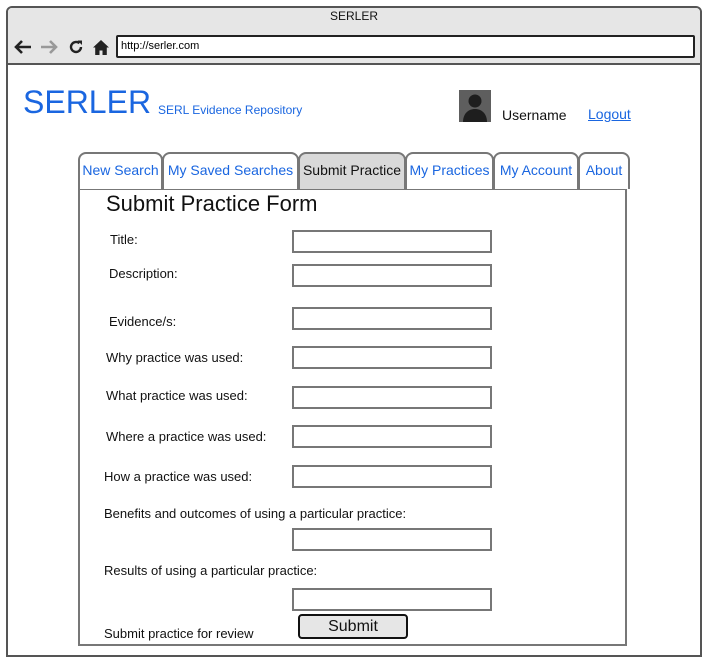 This screenshot has width=708, height=660. What do you see at coordinates (392, 397) in the screenshot?
I see `what-field` at bounding box center [392, 397].